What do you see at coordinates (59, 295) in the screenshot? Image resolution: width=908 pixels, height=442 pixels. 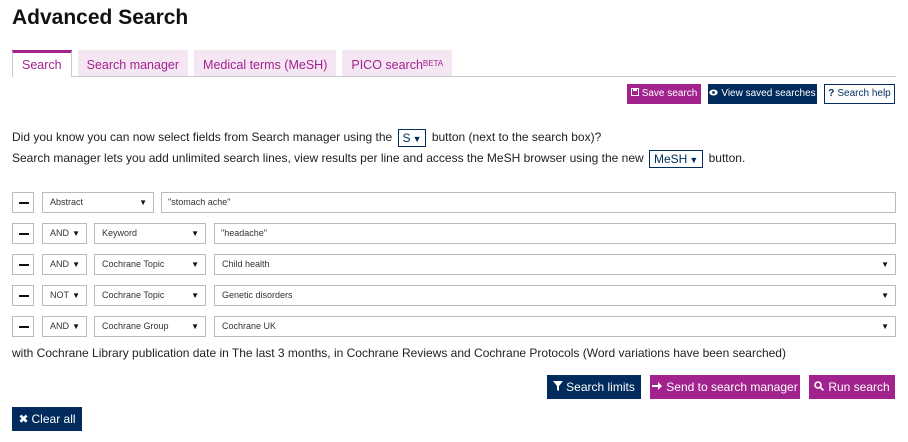 I see `operator-select-value: NOT` at bounding box center [59, 295].